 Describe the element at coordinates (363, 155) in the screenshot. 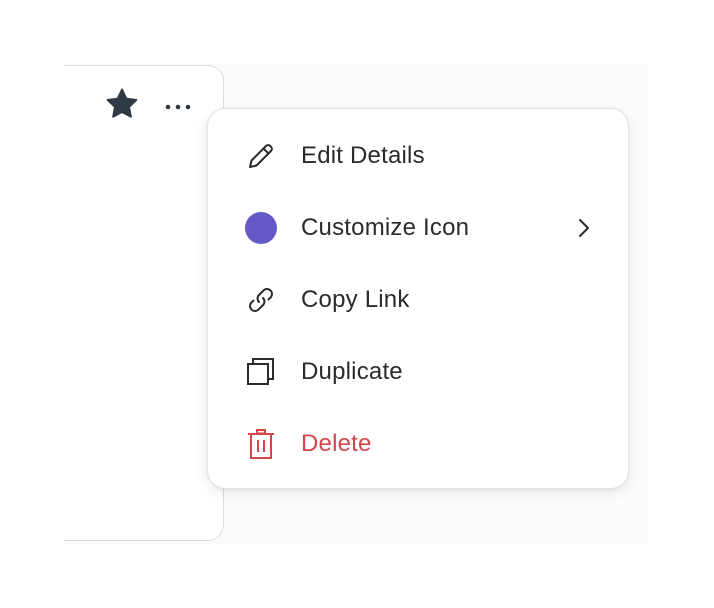

I see `menu-item-label: Edit Details` at that location.